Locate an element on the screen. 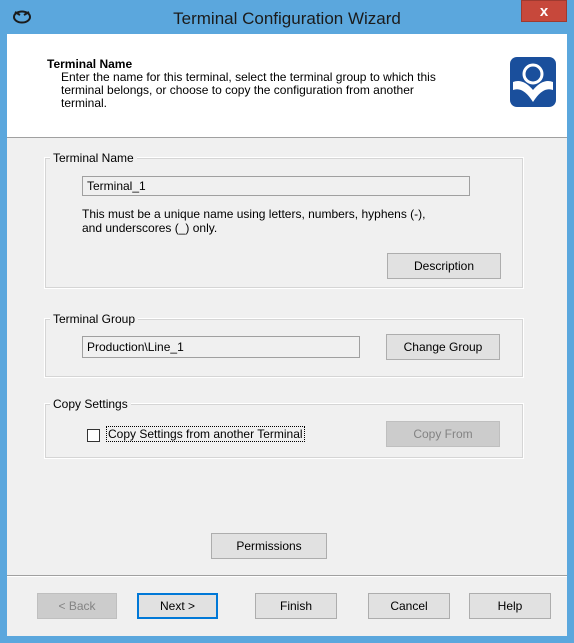  terminal-name-hint-2: and underscores (_) only. is located at coordinates (150, 228).